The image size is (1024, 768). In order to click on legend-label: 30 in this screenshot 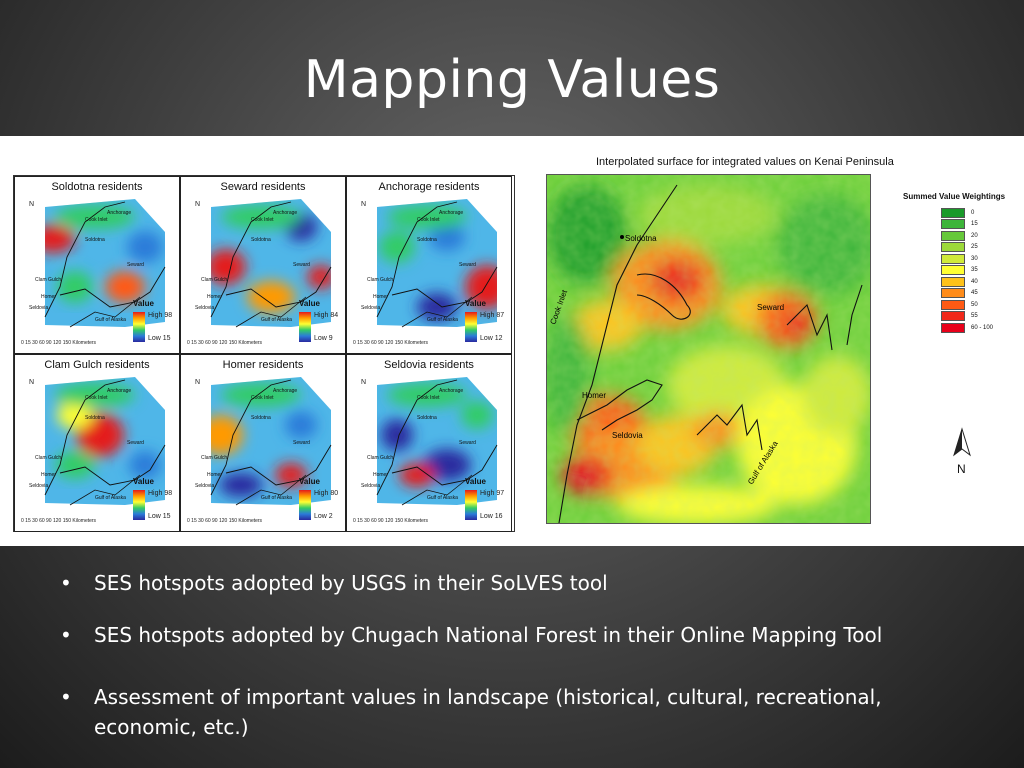, I will do `click(974, 258)`.